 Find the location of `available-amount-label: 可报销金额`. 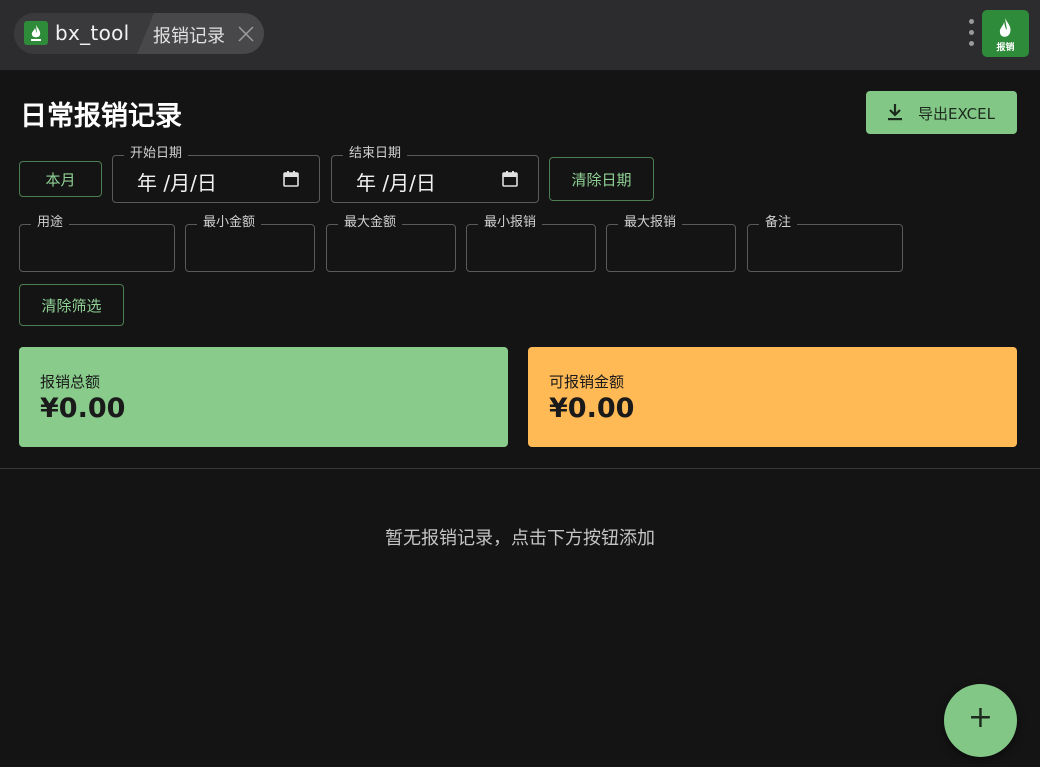

available-amount-label: 可报销金额 is located at coordinates (587, 382).